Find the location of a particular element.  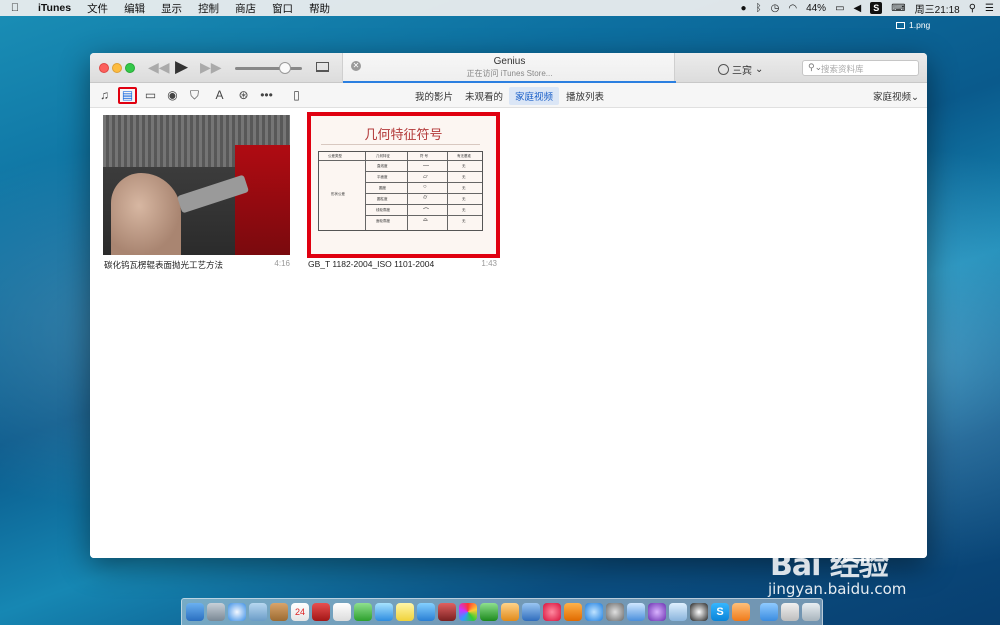

apps-icon: A is located at coordinates (219, 95).